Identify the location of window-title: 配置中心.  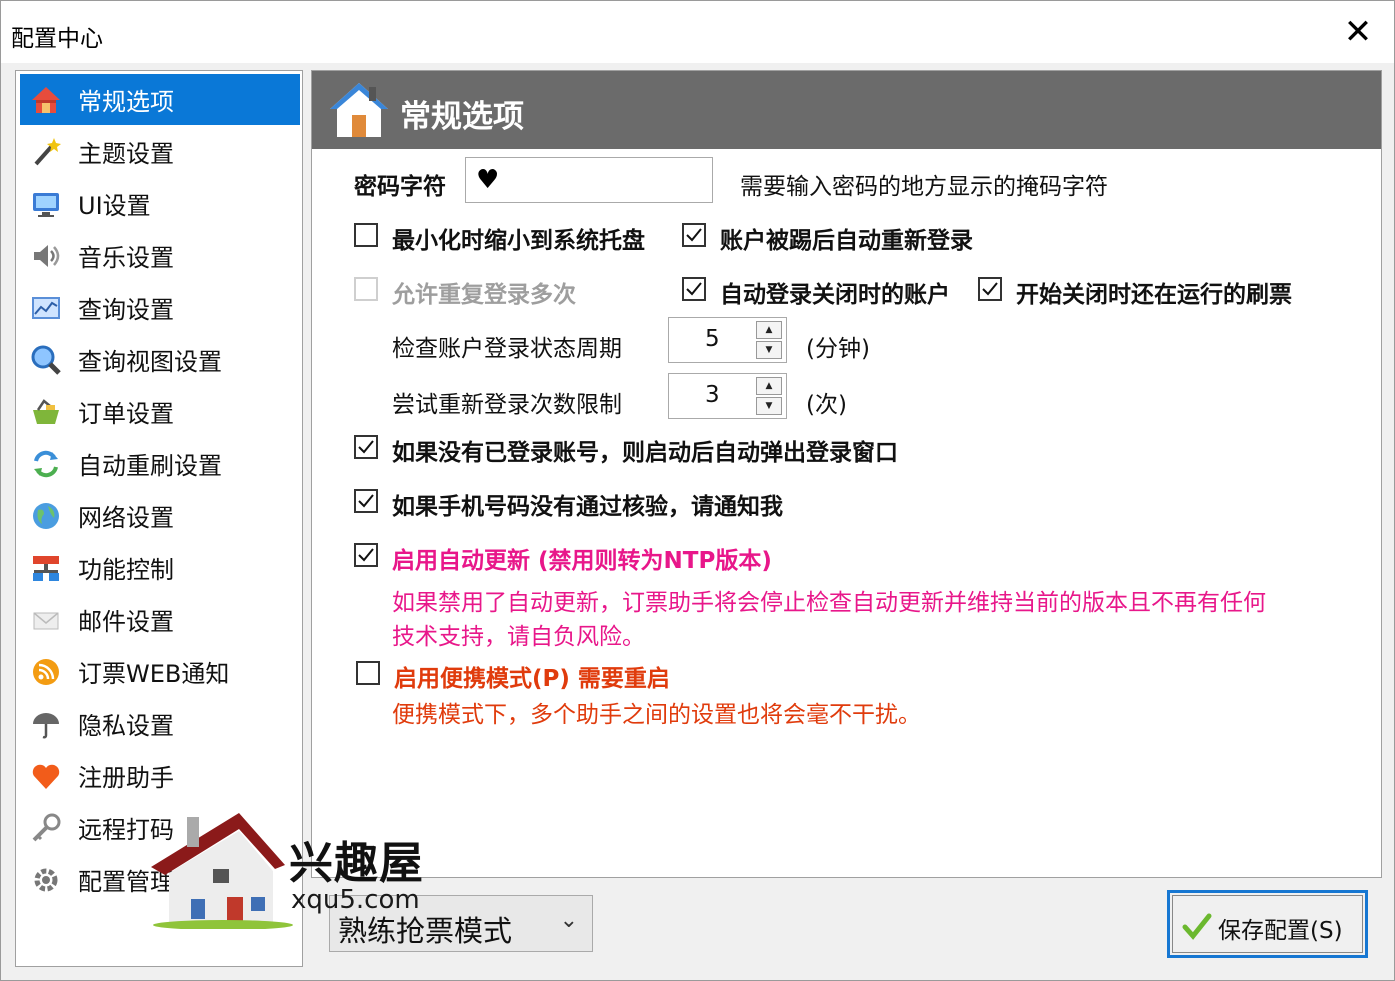
(57, 39).